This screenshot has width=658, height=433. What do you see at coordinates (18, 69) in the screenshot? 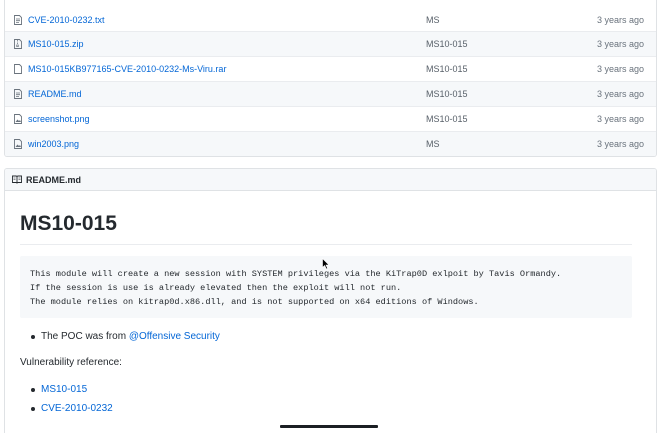
I see `file-icon` at bounding box center [18, 69].